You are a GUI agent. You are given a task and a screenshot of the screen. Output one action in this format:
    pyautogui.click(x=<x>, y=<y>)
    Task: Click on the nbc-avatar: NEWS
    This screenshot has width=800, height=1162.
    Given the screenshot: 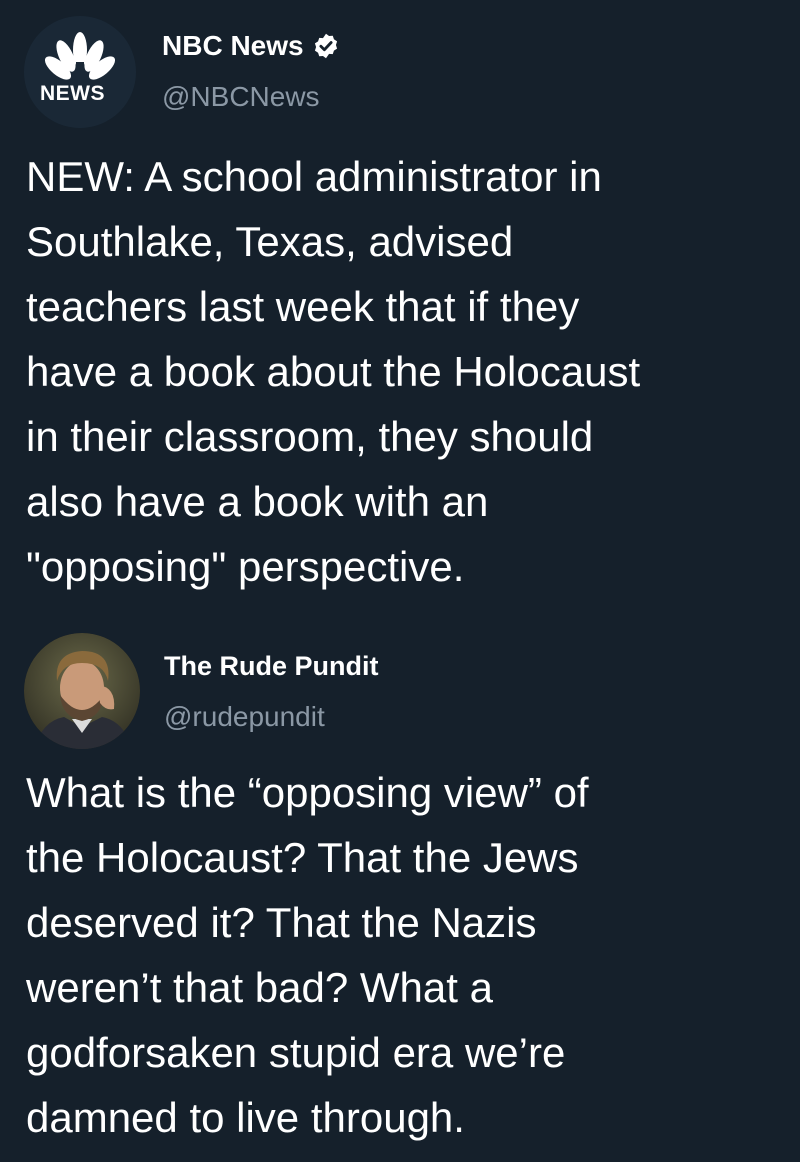 What is the action you would take?
    pyautogui.click(x=80, y=72)
    